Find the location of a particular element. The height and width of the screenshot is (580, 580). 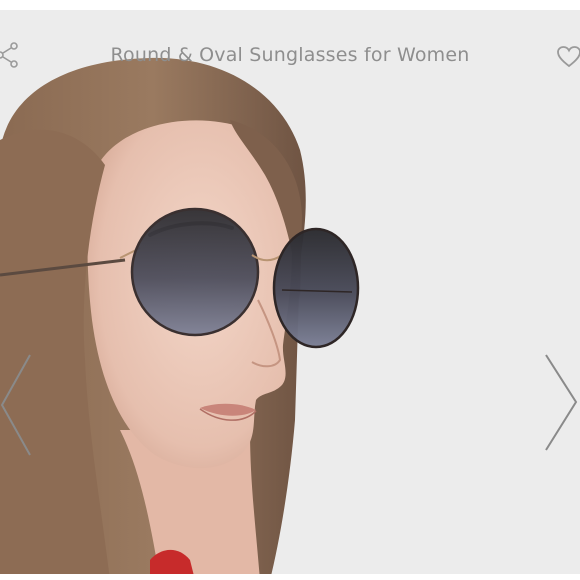

product-title: Round & Oval Sunglasses for Women is located at coordinates (290, 55).